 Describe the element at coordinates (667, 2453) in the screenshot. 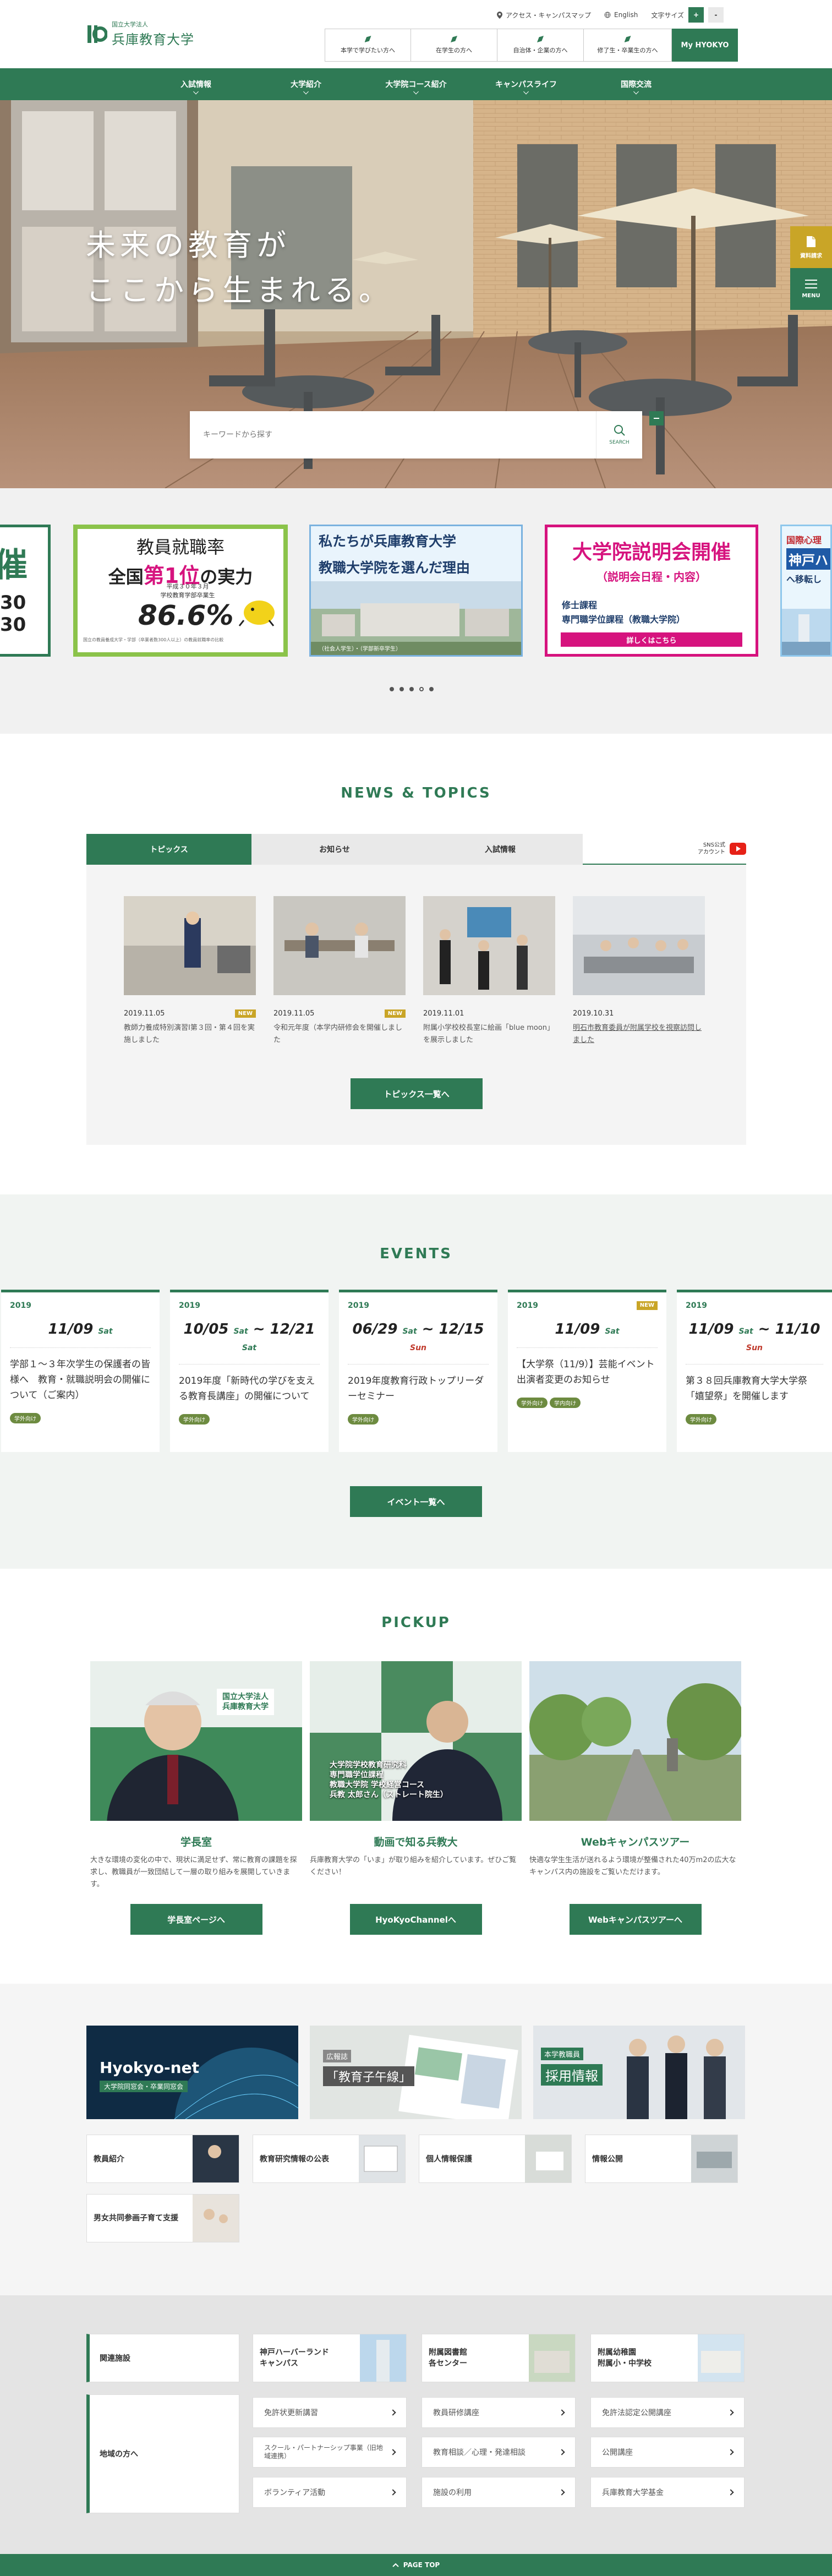

I see `community-link: 公開講座` at that location.